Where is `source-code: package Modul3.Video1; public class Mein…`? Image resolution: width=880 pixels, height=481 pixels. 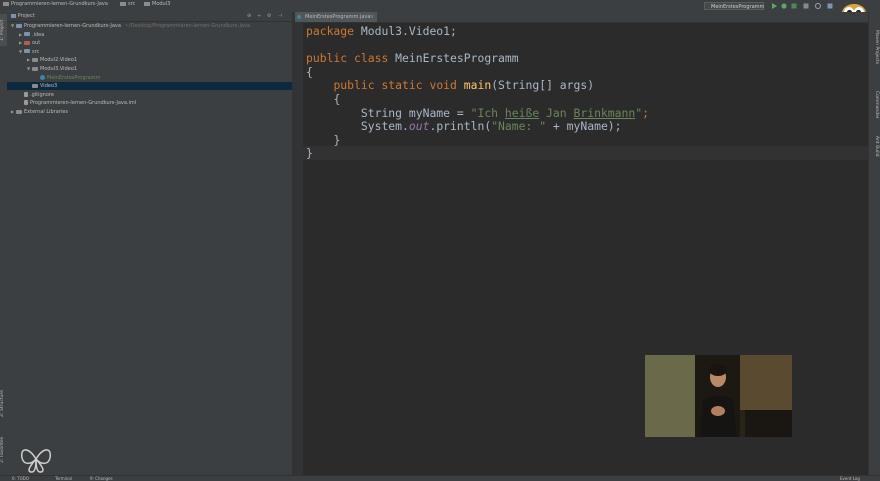 source-code: package Modul3.Video1; public class Mein… is located at coordinates (477, 92).